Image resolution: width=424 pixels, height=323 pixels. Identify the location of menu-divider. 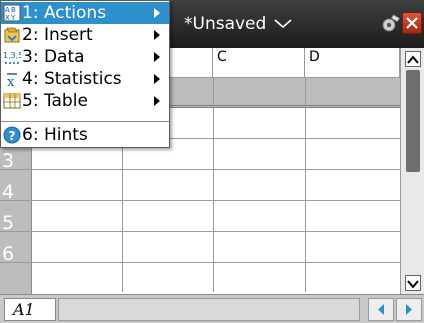
(85, 121).